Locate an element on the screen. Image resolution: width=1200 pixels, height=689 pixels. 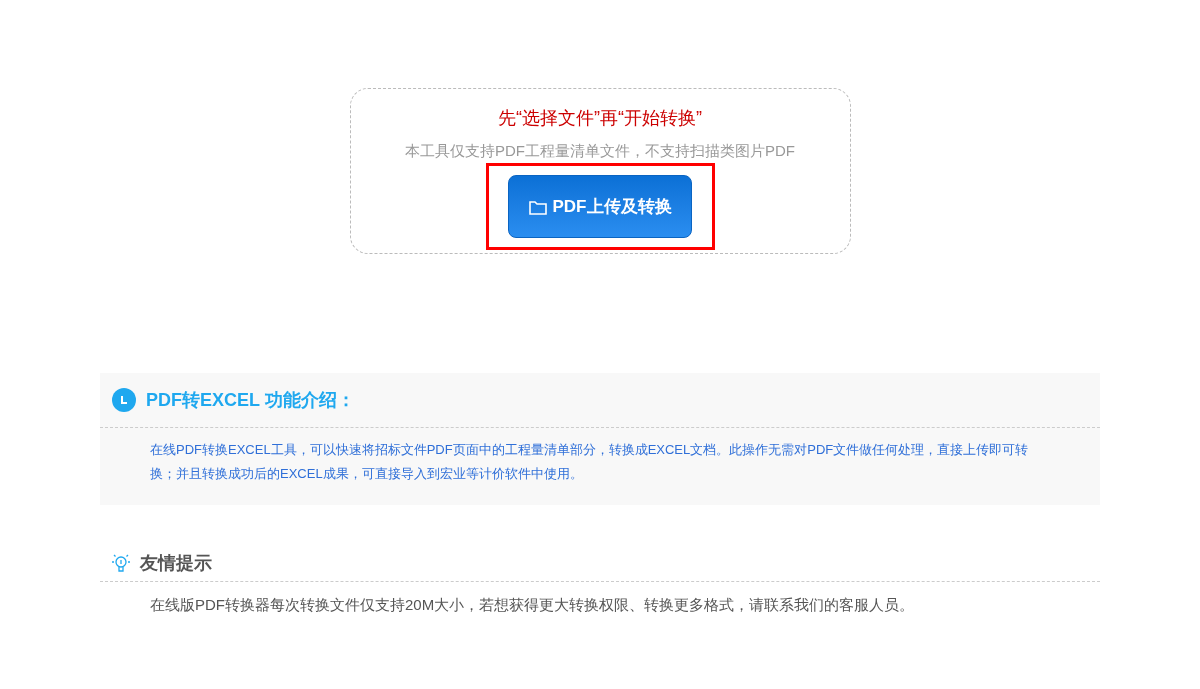
lightbulb-icon is located at coordinates (121, 563).